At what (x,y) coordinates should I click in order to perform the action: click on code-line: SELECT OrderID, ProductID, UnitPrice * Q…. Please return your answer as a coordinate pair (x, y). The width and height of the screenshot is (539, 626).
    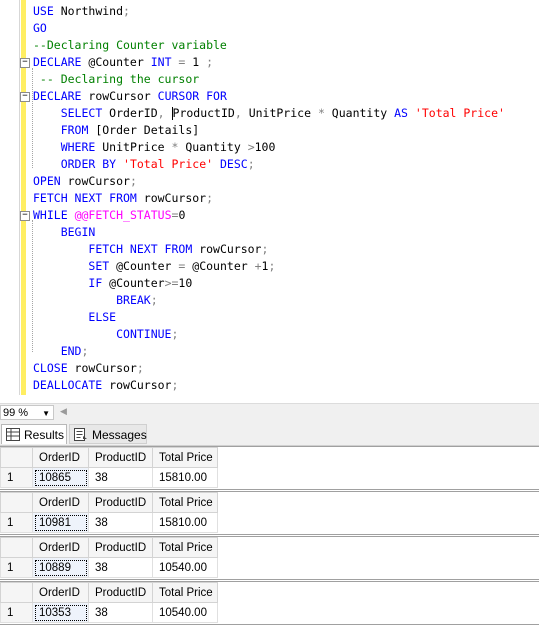
    Looking at the image, I should click on (286, 113).